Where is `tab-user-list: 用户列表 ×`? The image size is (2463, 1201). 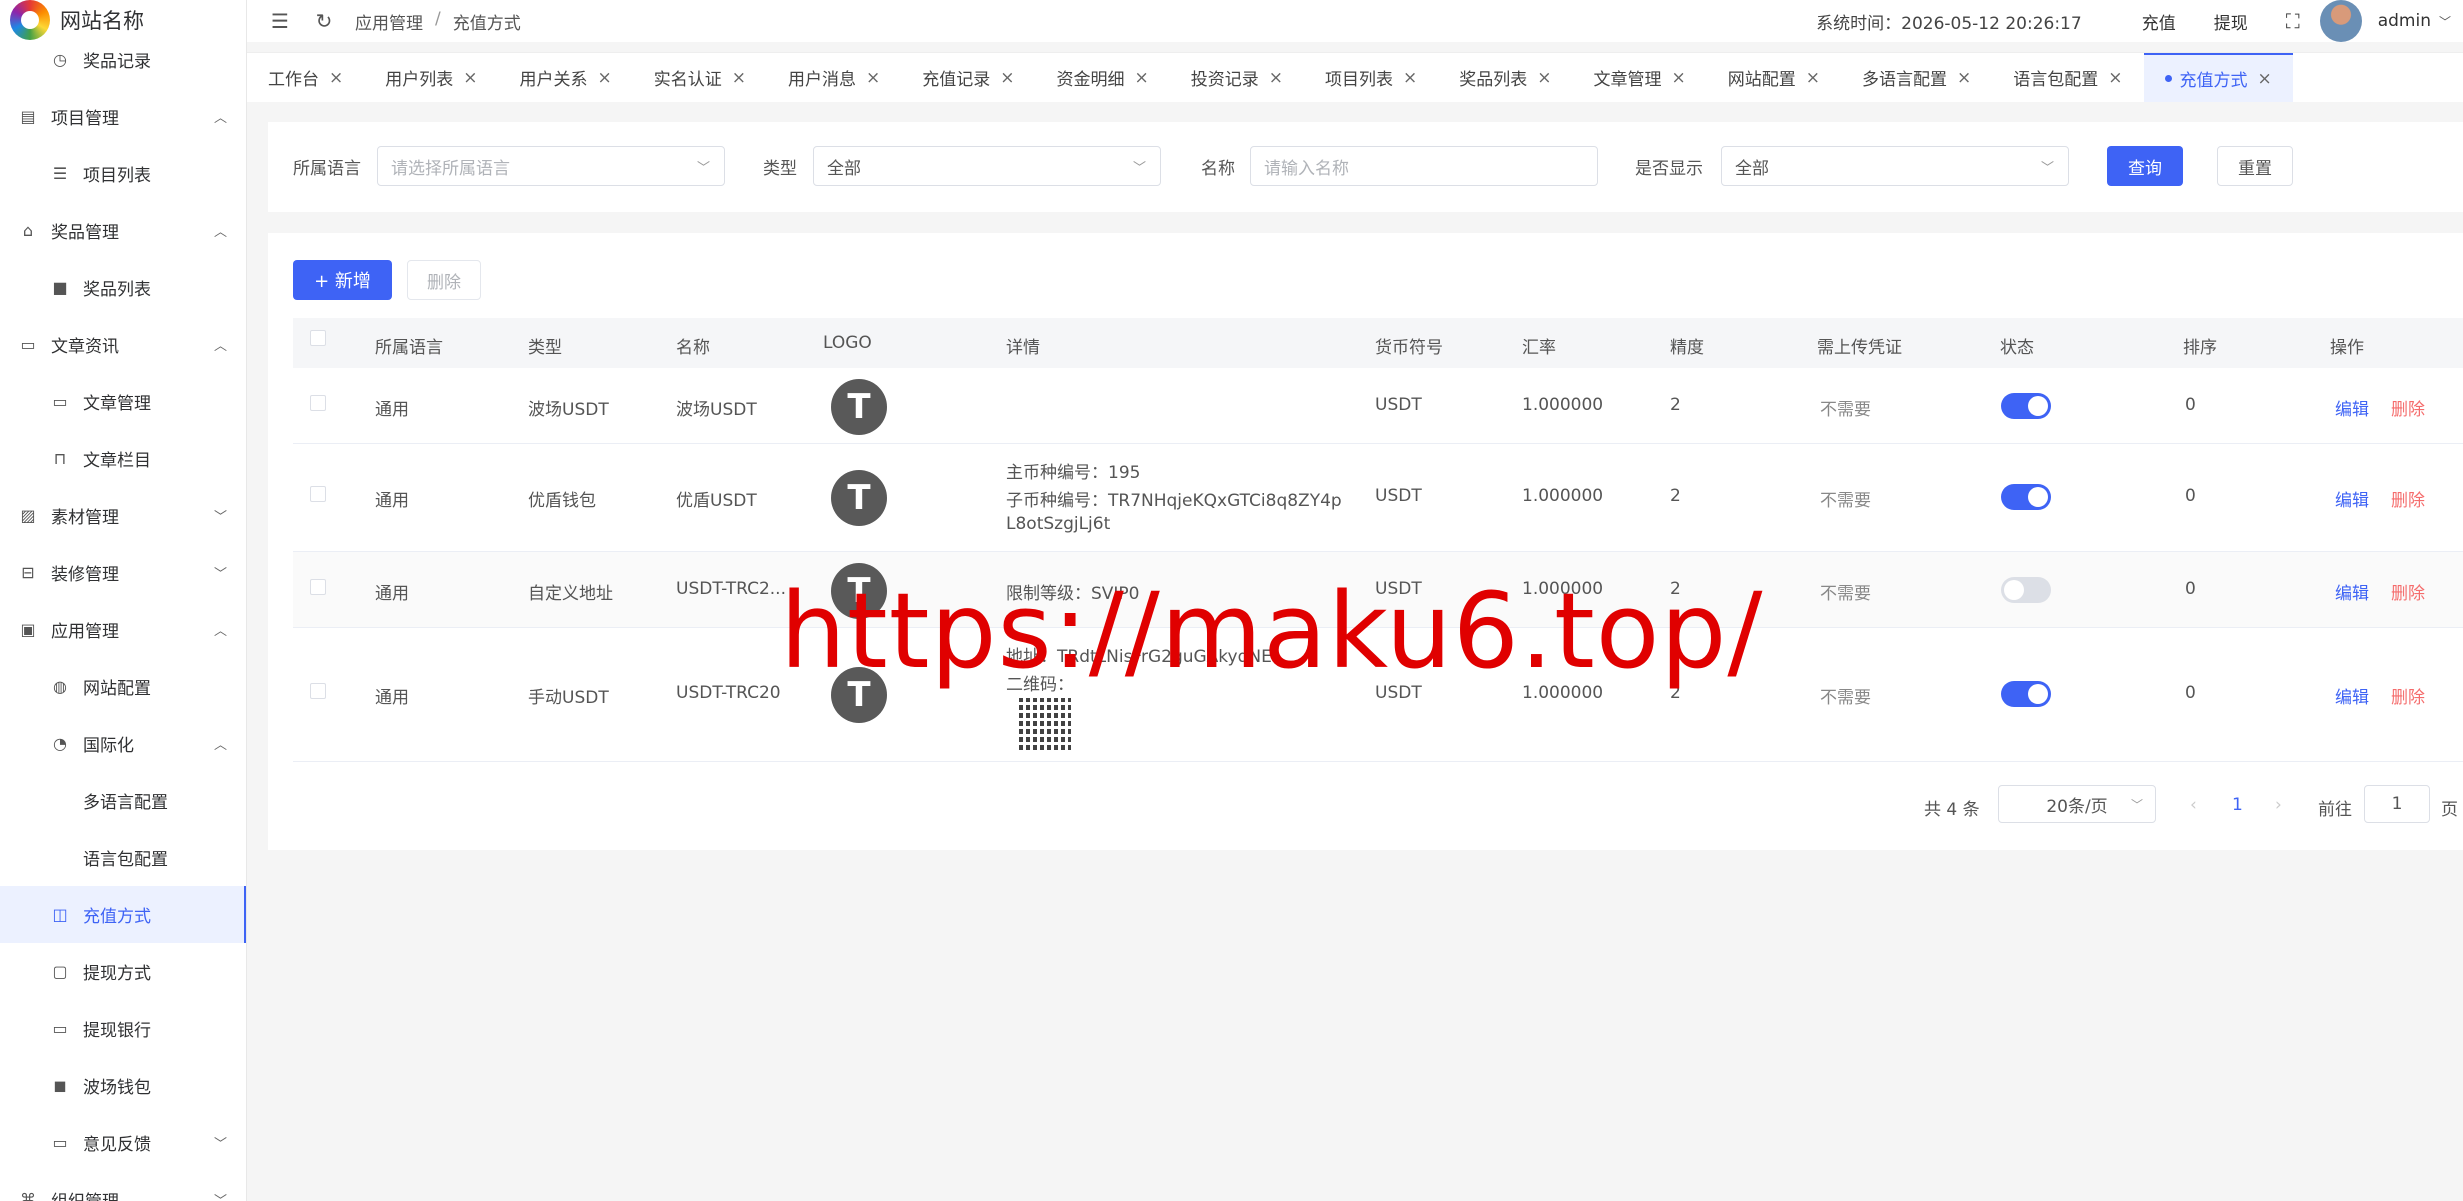 tab-user-list: 用户列表 × is located at coordinates (431, 77).